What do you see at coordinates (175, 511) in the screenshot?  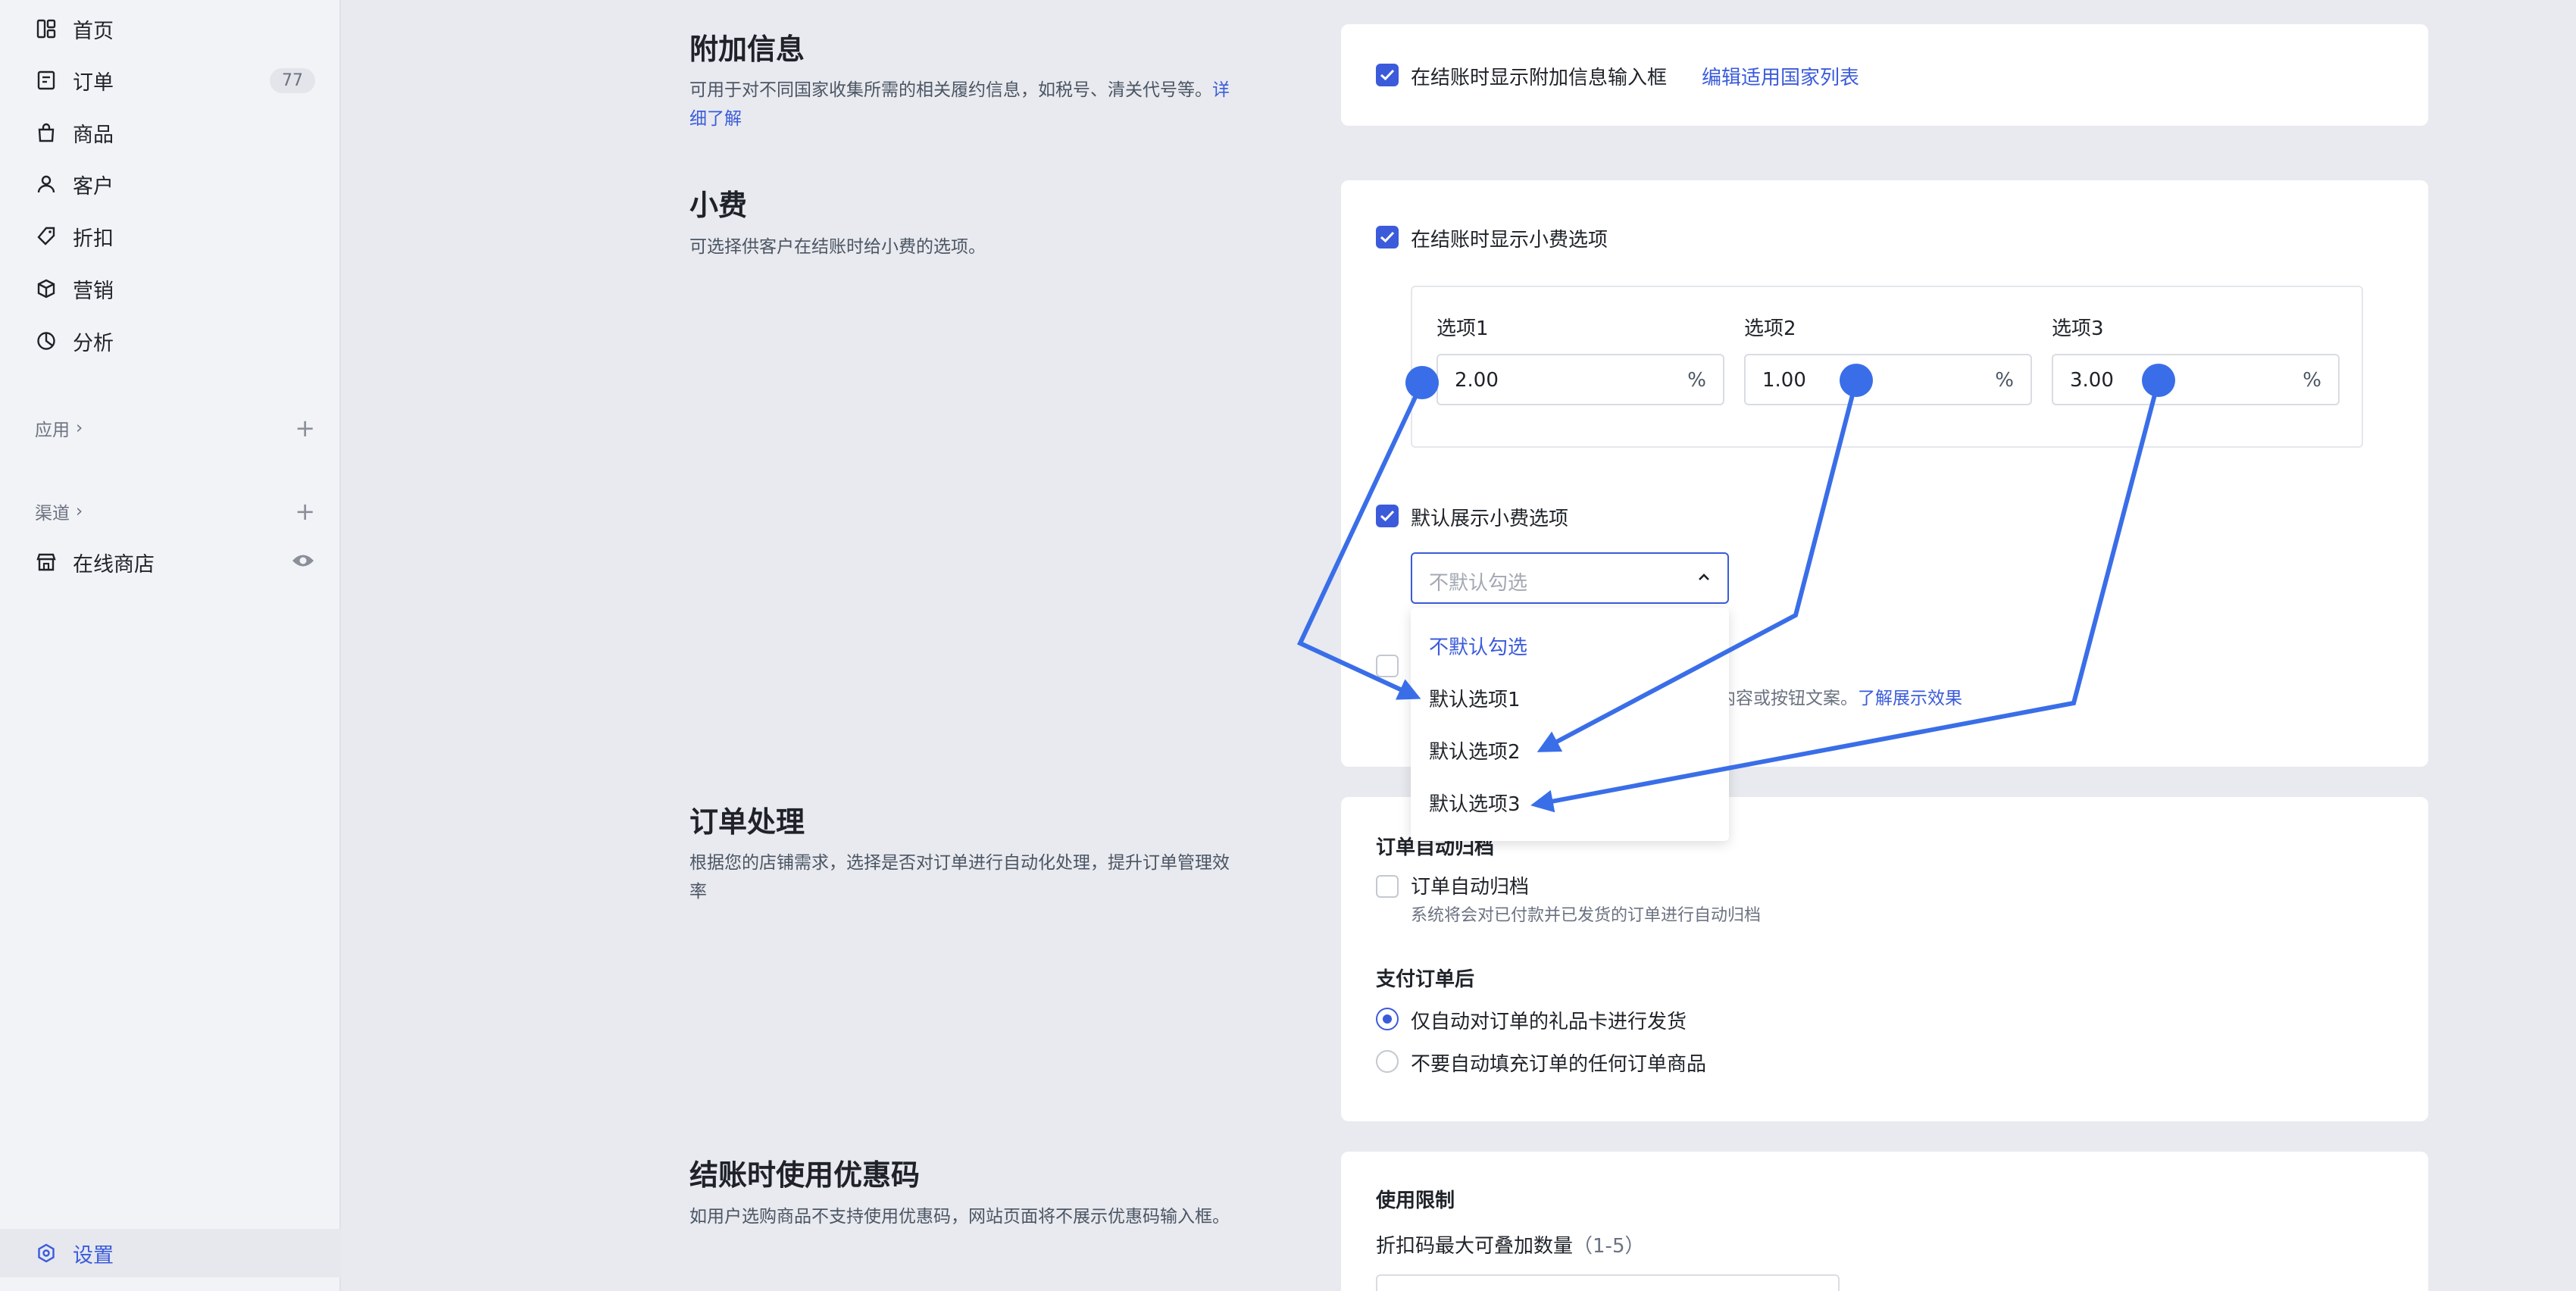 I see `channels-section: 渠道 › +` at bounding box center [175, 511].